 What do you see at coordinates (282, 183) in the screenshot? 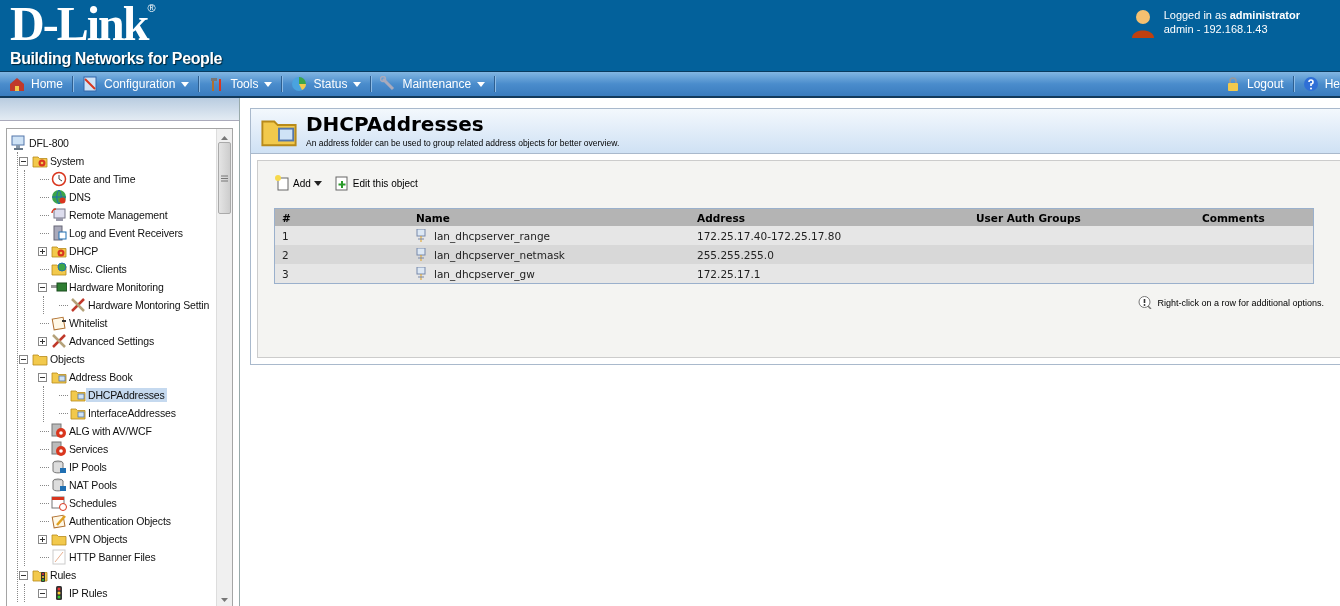
I see `new-page-icon` at bounding box center [282, 183].